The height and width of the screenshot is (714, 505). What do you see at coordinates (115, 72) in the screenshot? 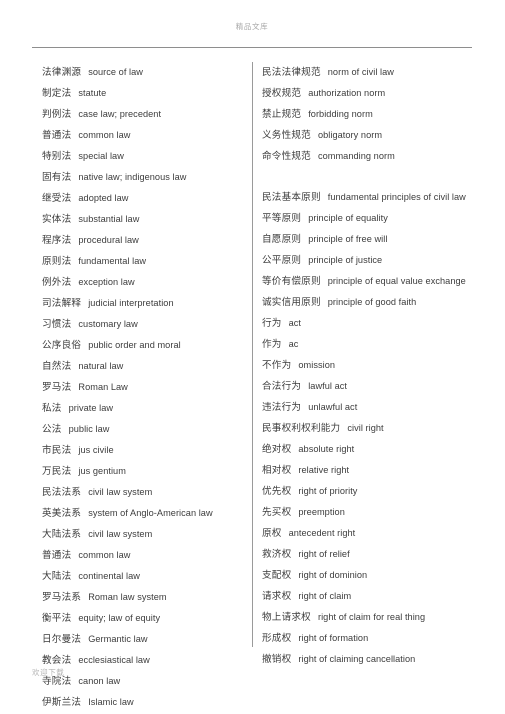
I see `glossary-term-en: source of law` at bounding box center [115, 72].